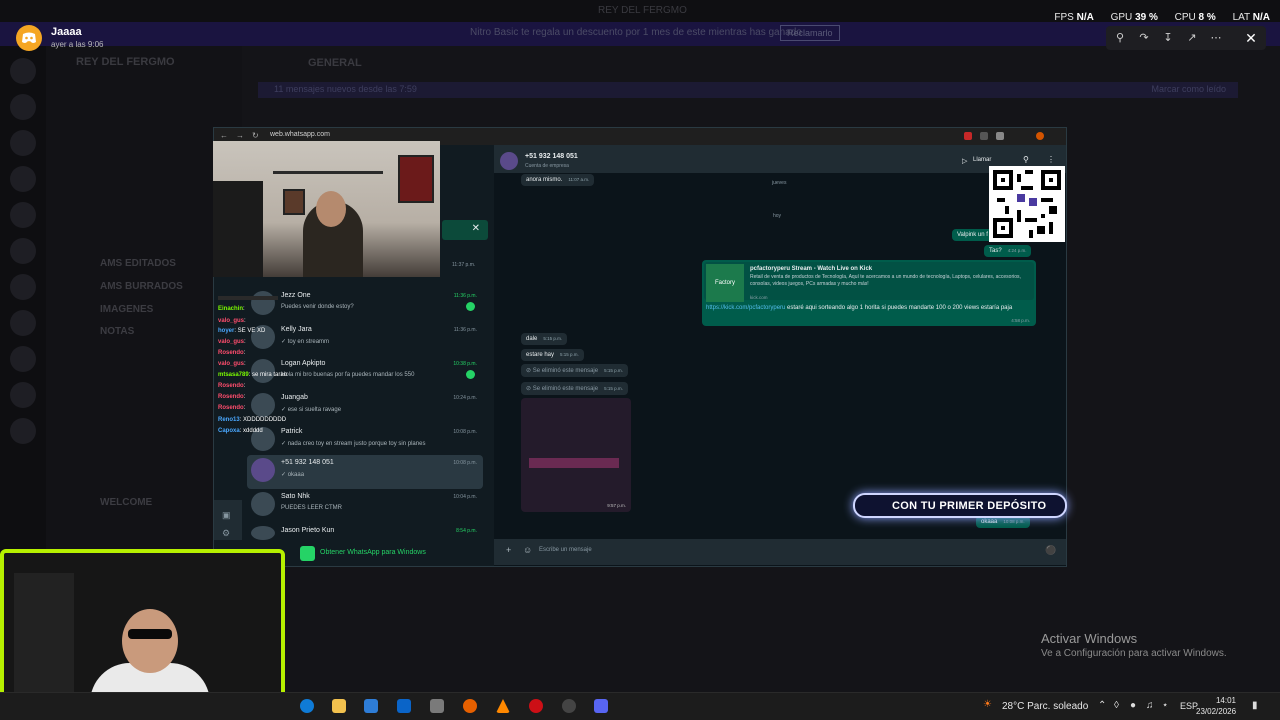  I want to click on mark-read-link: Marcar como leído, so click(1188, 89).